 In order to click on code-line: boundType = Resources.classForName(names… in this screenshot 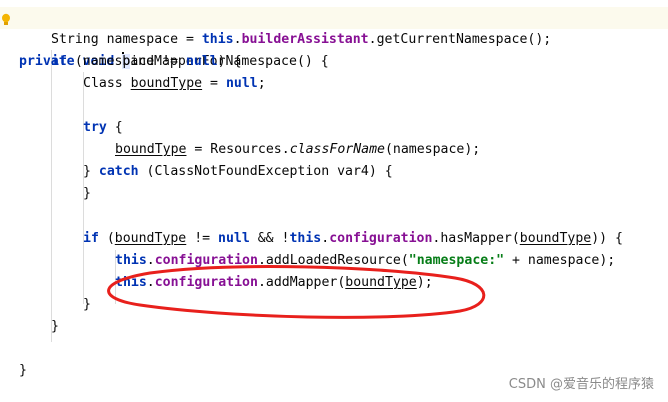, I will do `click(297, 150)`.